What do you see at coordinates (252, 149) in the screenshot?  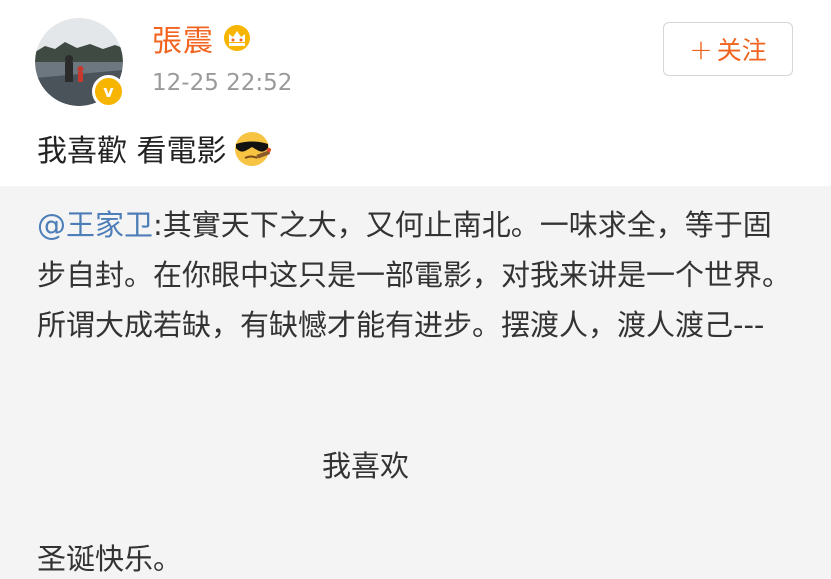 I see `sunglasses-cigar-emoji` at bounding box center [252, 149].